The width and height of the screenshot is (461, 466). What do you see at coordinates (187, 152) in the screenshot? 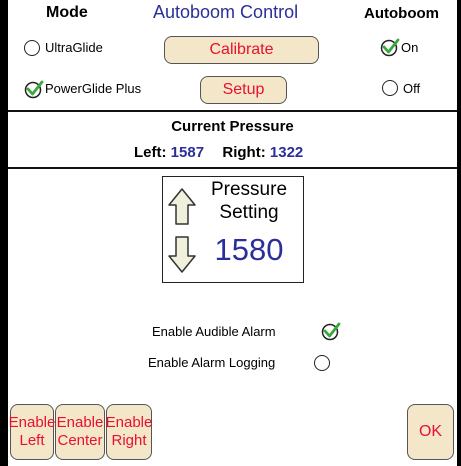
I see `left-pressure-value: 1587` at bounding box center [187, 152].